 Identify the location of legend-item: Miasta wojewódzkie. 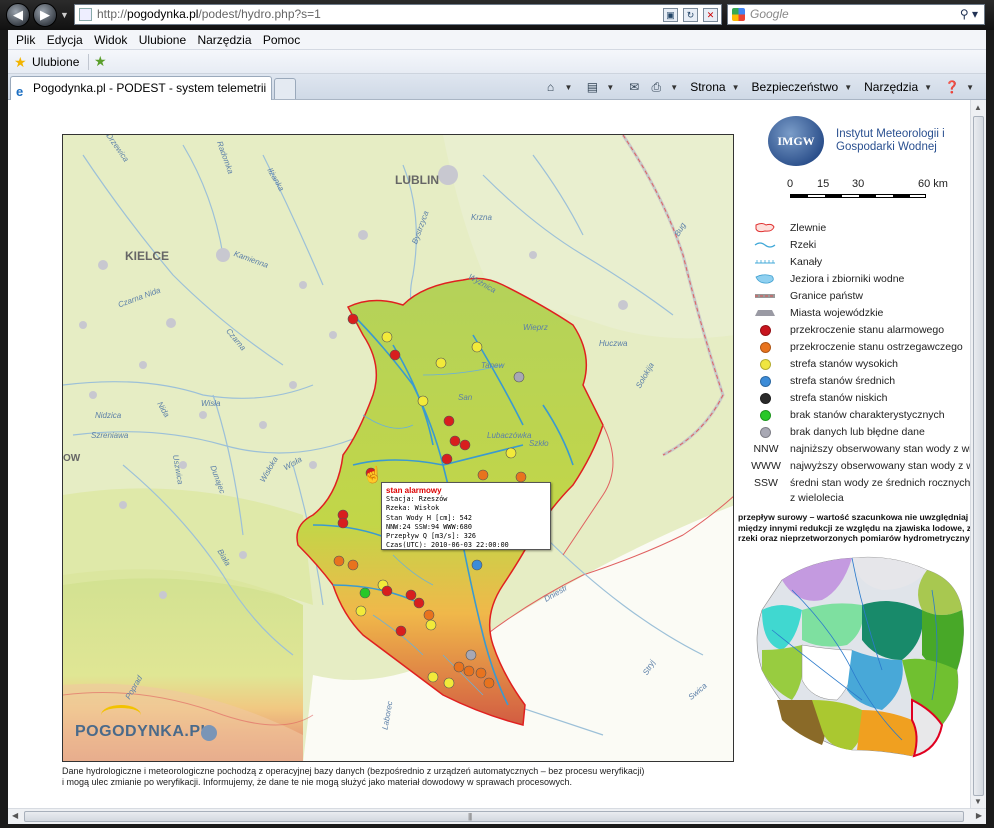
(818, 313).